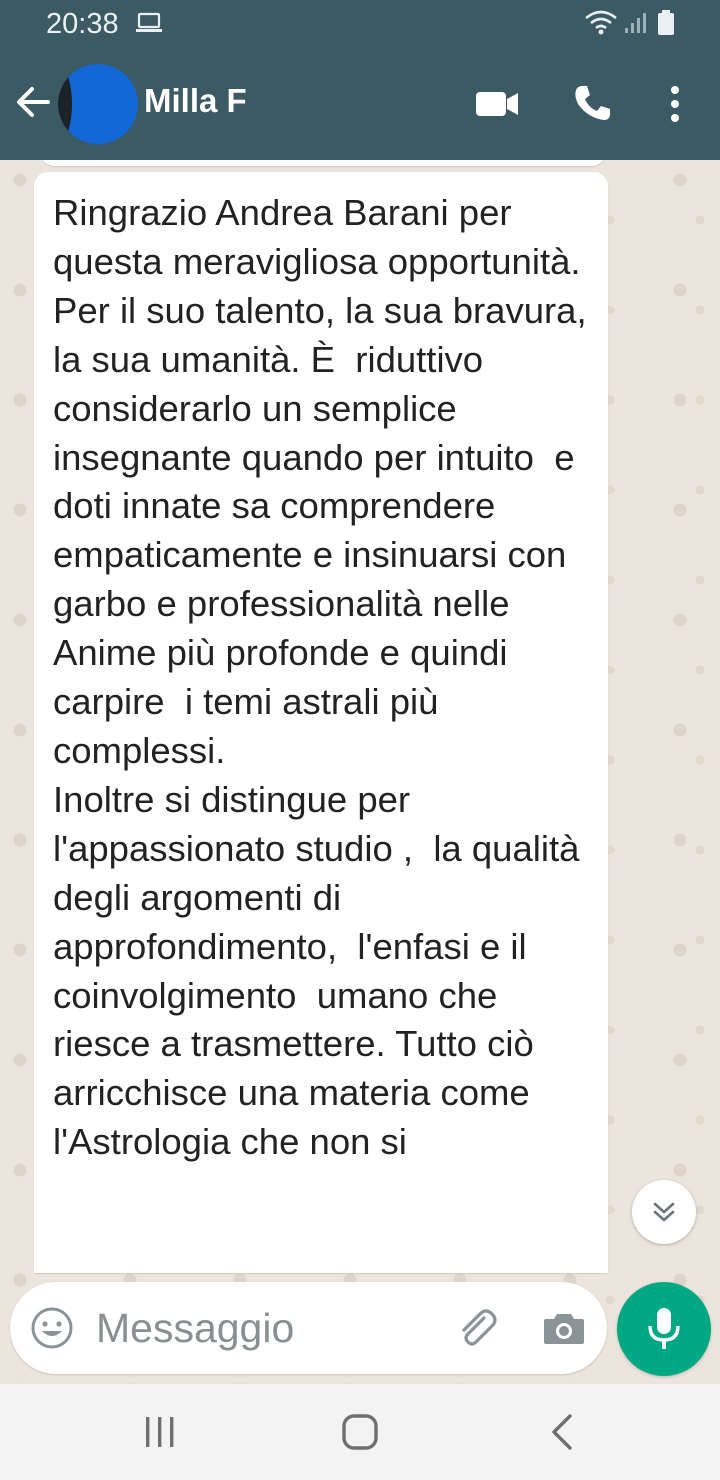 This screenshot has width=720, height=1480. I want to click on back-button, so click(34, 102).